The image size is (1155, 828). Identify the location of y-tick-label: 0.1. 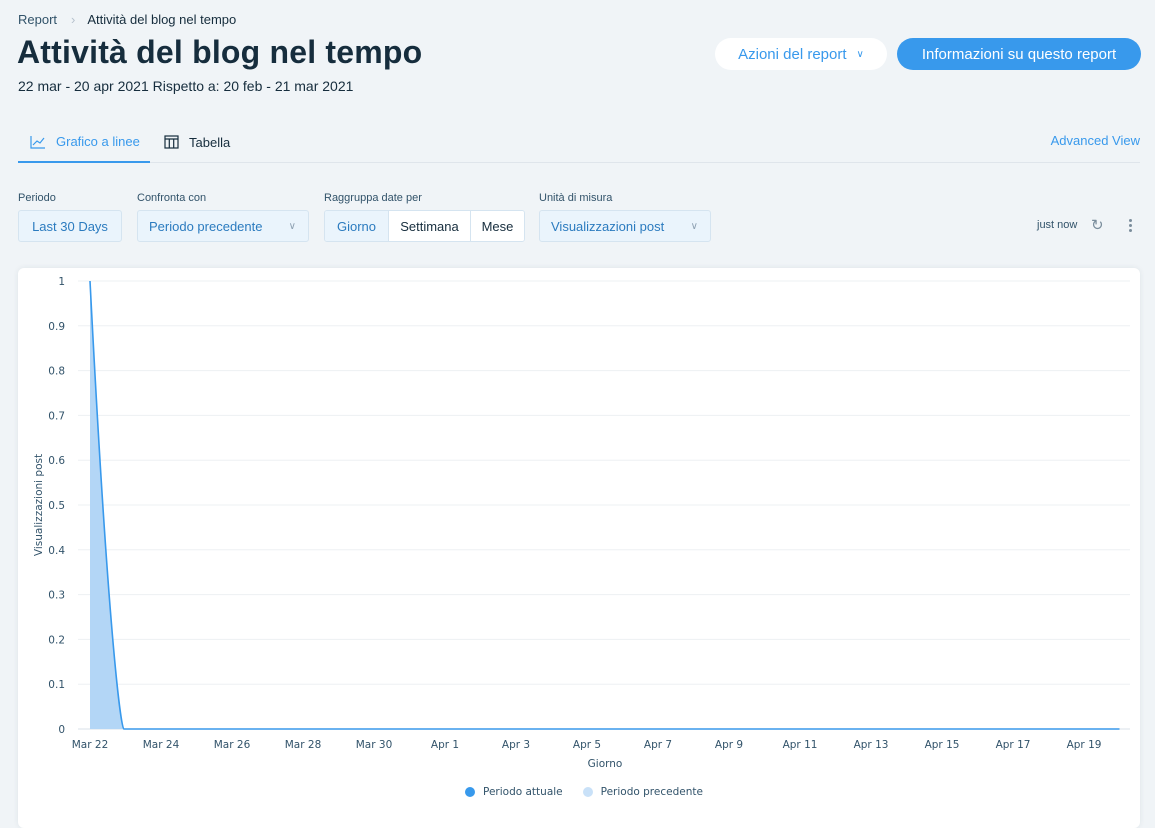
(56, 685).